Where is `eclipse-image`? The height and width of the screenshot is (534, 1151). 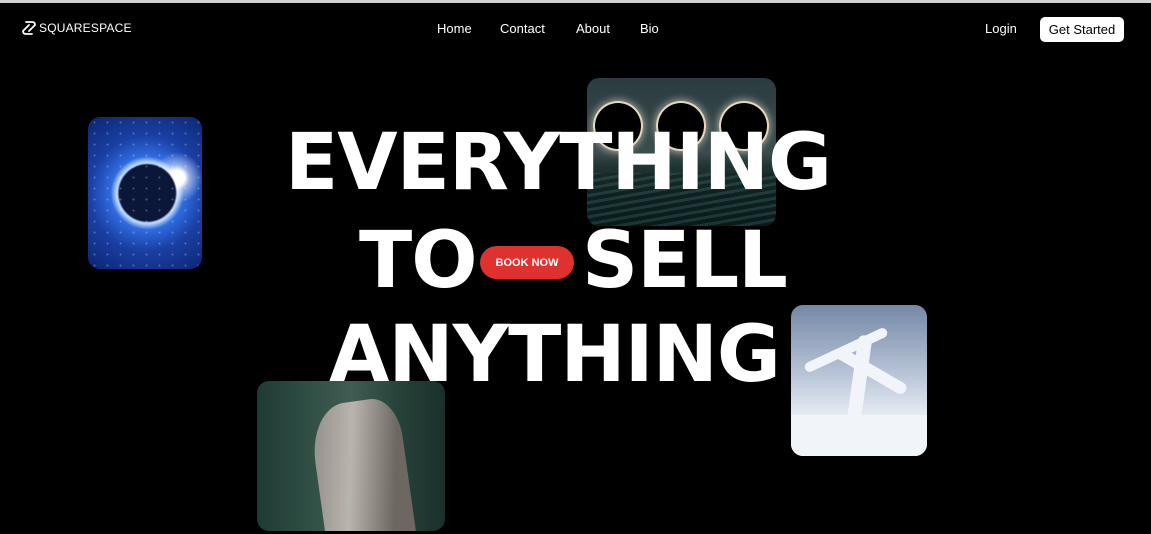 eclipse-image is located at coordinates (145, 193).